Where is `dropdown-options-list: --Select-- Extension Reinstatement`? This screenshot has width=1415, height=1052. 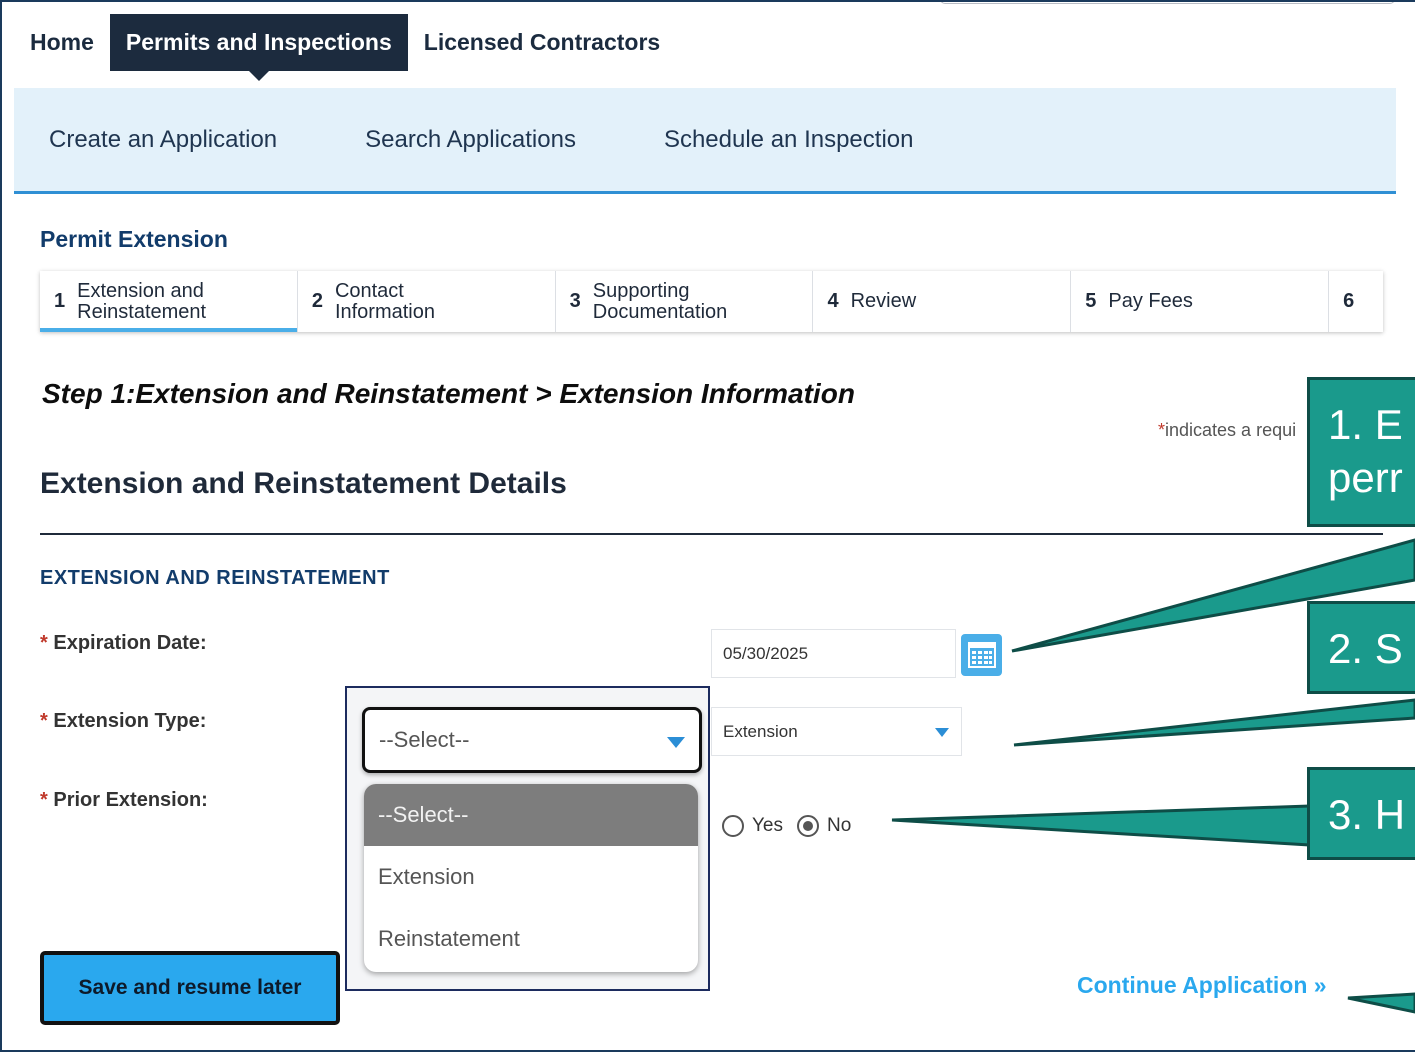 dropdown-options-list: --Select-- Extension Reinstatement is located at coordinates (531, 878).